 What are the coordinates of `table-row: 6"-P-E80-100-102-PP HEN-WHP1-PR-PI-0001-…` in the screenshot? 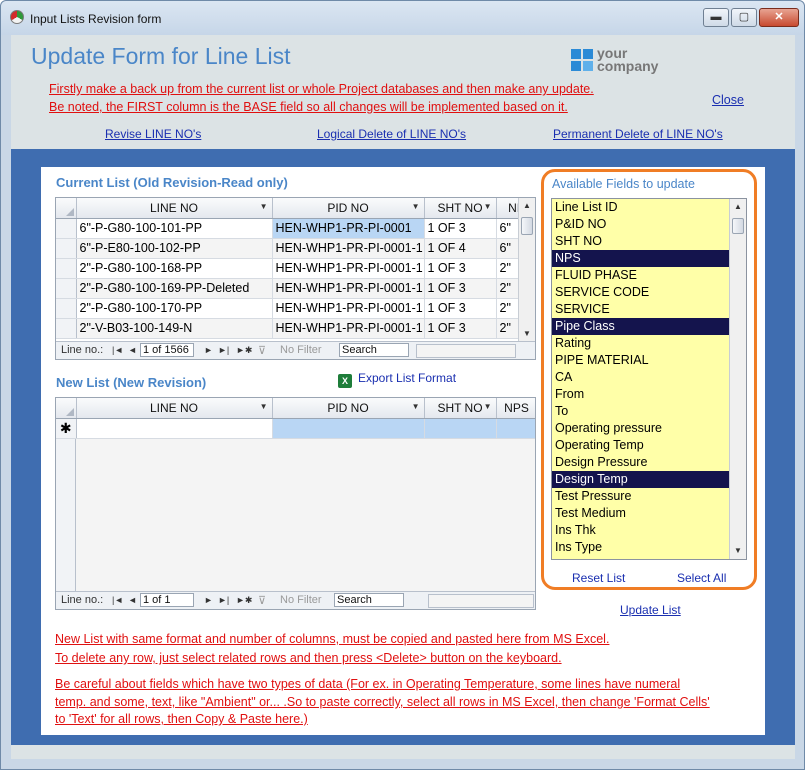 It's located at (295, 248).